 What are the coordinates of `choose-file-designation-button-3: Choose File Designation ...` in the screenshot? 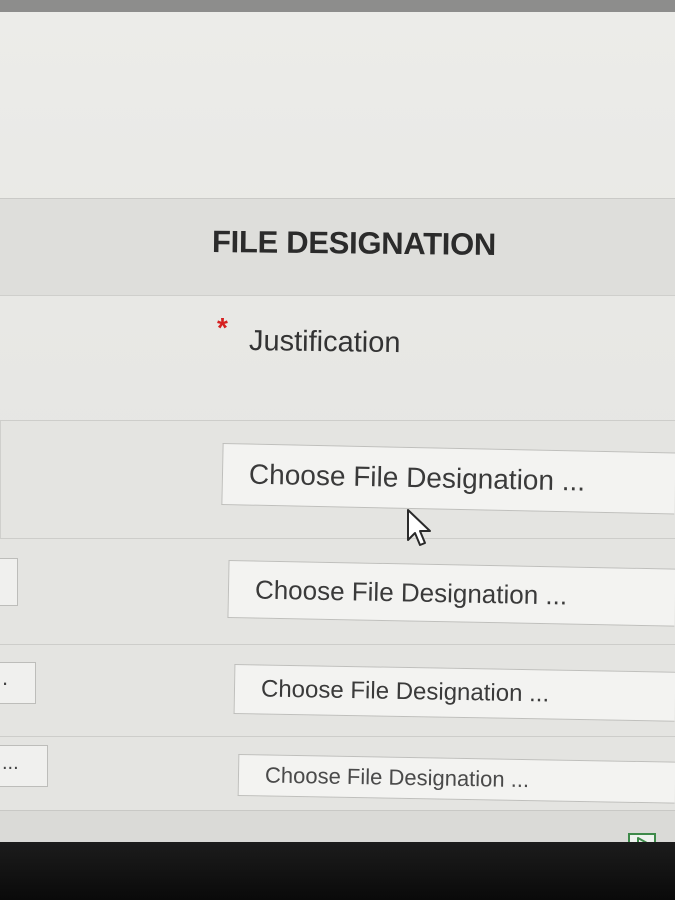 It's located at (454, 693).